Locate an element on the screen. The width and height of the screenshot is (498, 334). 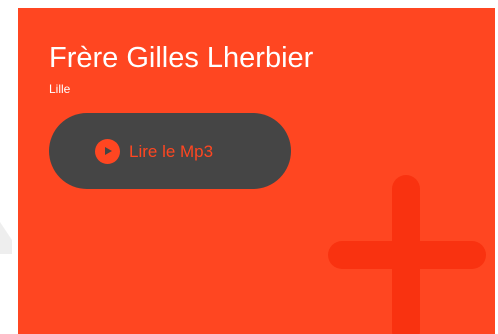
play-mp3-button: Lire le Mp3 is located at coordinates (170, 151).